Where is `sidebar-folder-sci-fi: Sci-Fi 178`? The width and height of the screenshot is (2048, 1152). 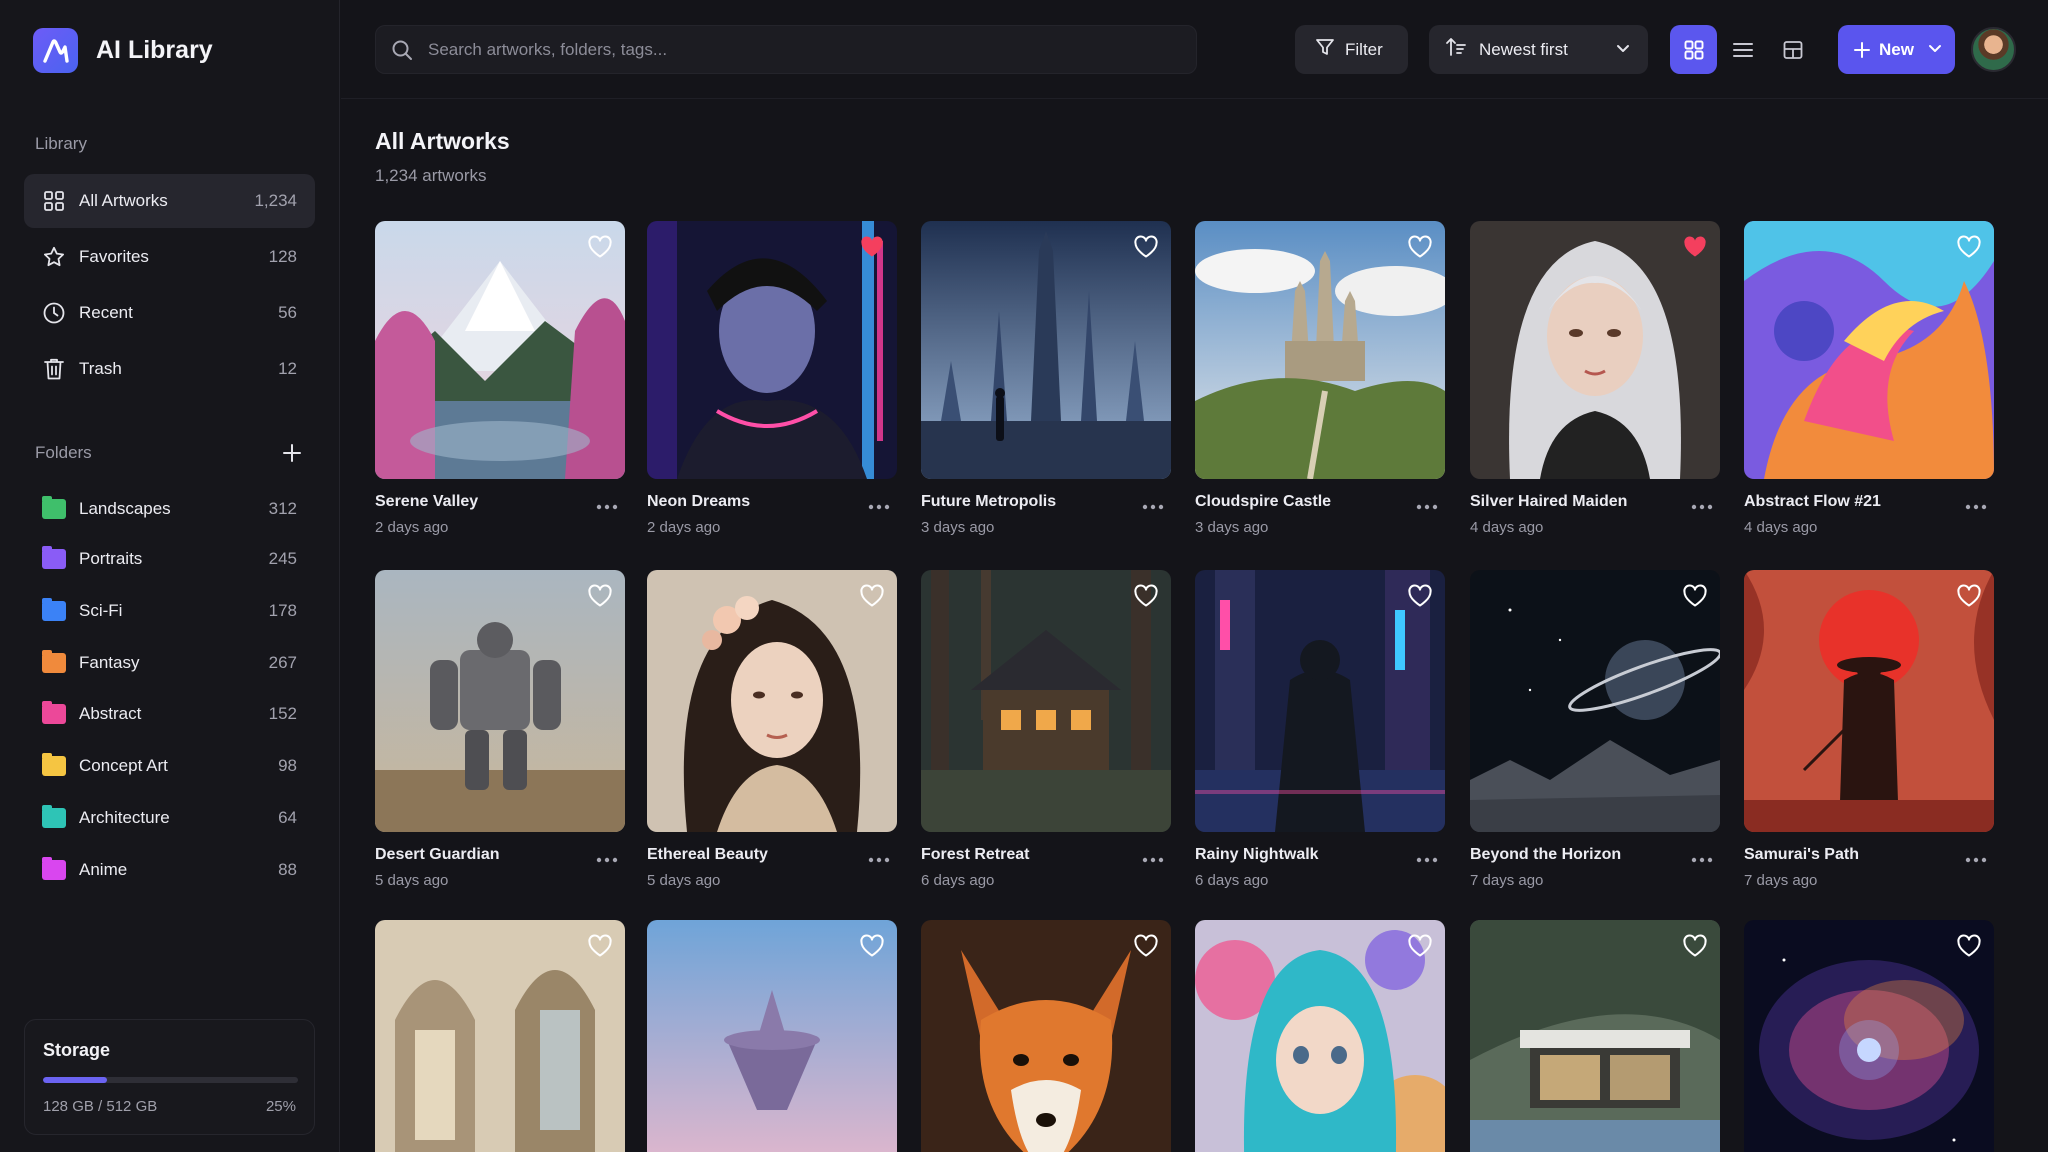
sidebar-folder-sci-fi: Sci-Fi 178 is located at coordinates (169, 611).